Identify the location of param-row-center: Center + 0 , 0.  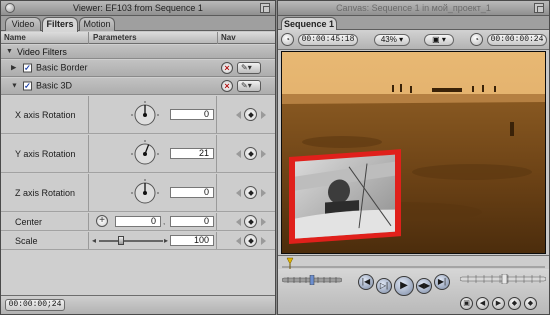
(138, 222).